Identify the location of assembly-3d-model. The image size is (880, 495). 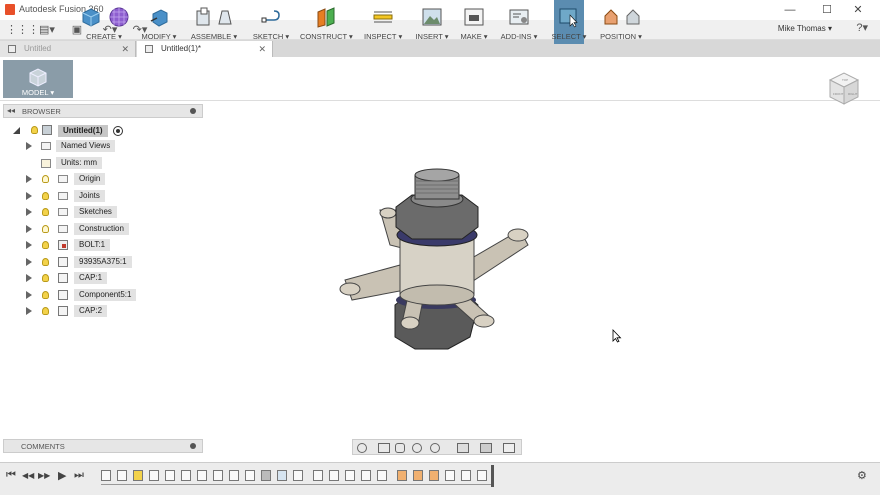
(435, 260).